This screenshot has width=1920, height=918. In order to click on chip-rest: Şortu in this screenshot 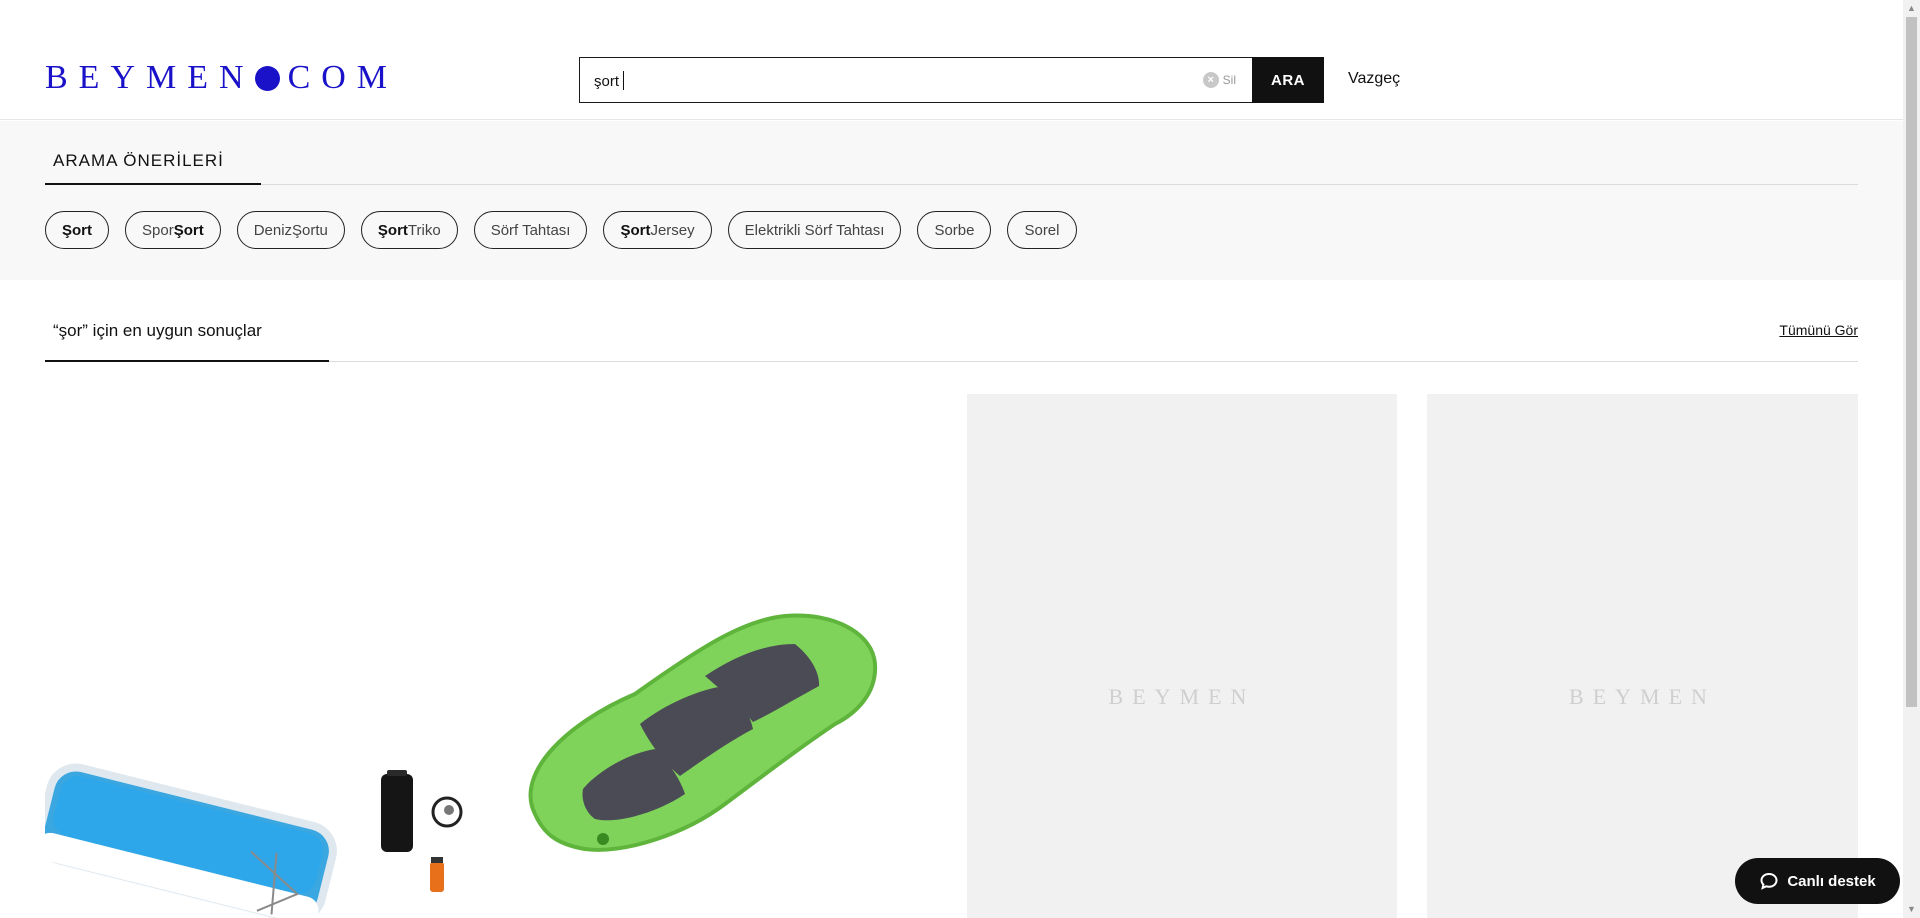, I will do `click(310, 230)`.